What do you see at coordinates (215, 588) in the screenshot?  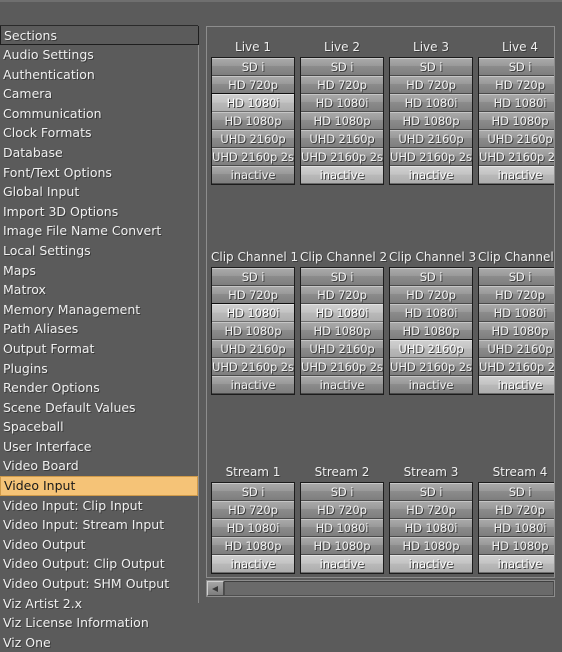 I see `triangle-left-icon` at bounding box center [215, 588].